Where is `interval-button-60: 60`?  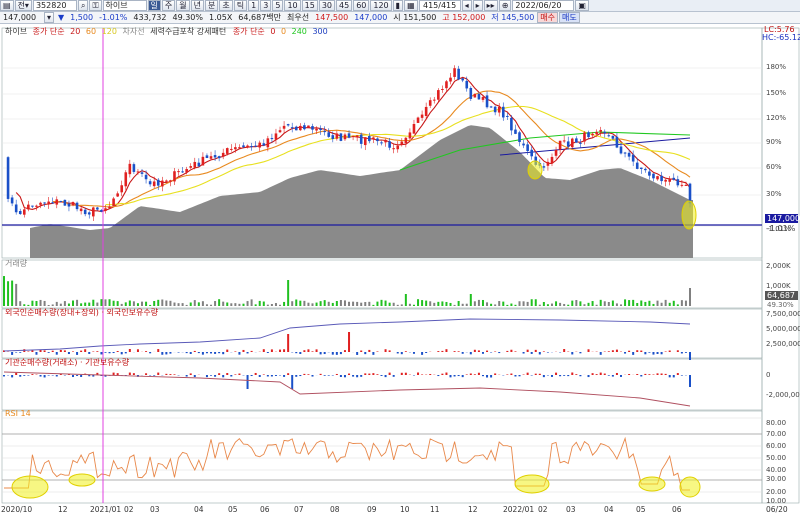 interval-button-60: 60 is located at coordinates (361, 5).